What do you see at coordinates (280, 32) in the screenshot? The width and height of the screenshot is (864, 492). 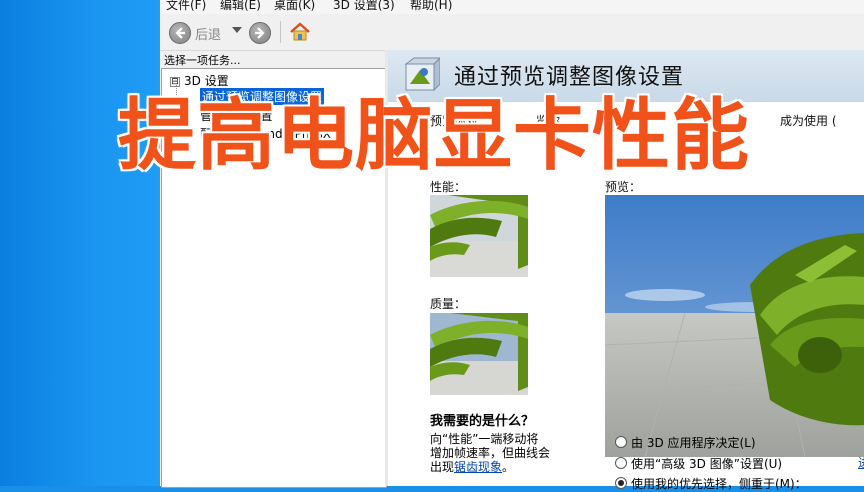 I see `toolbar-separator` at bounding box center [280, 32].